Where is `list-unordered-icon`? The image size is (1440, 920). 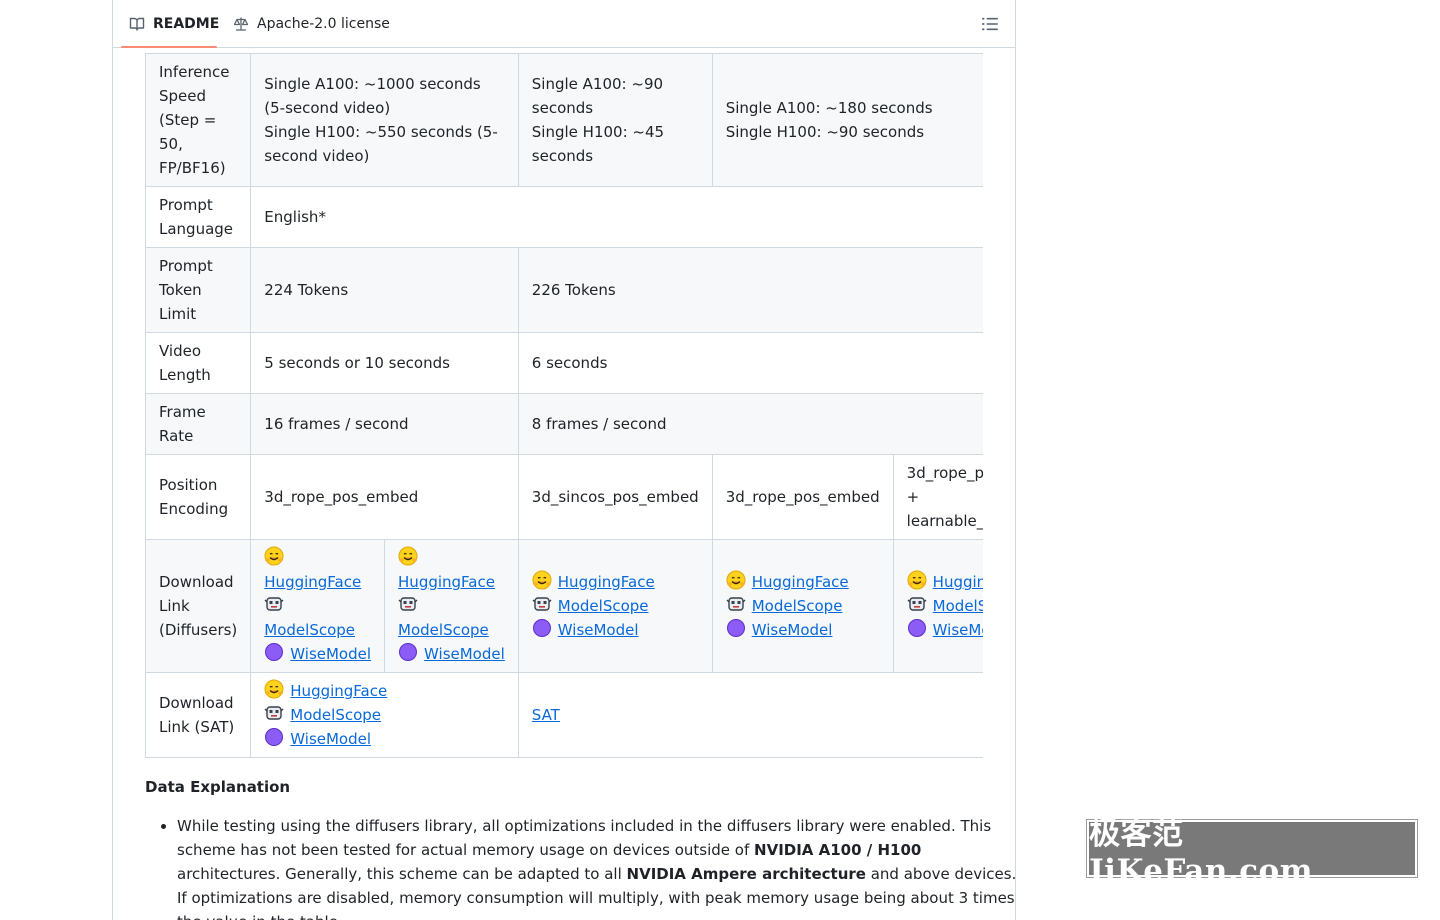
list-unordered-icon is located at coordinates (990, 24).